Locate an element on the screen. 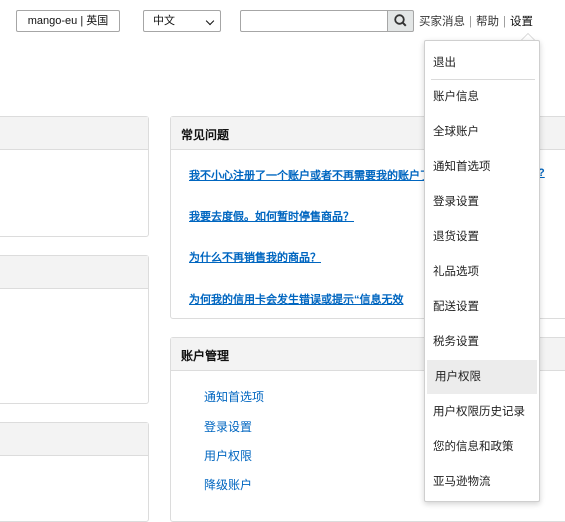 Image resolution: width=565 pixels, height=522 pixels. menu-item-user-permissions-history: 用户权限历史记录 is located at coordinates (482, 412).